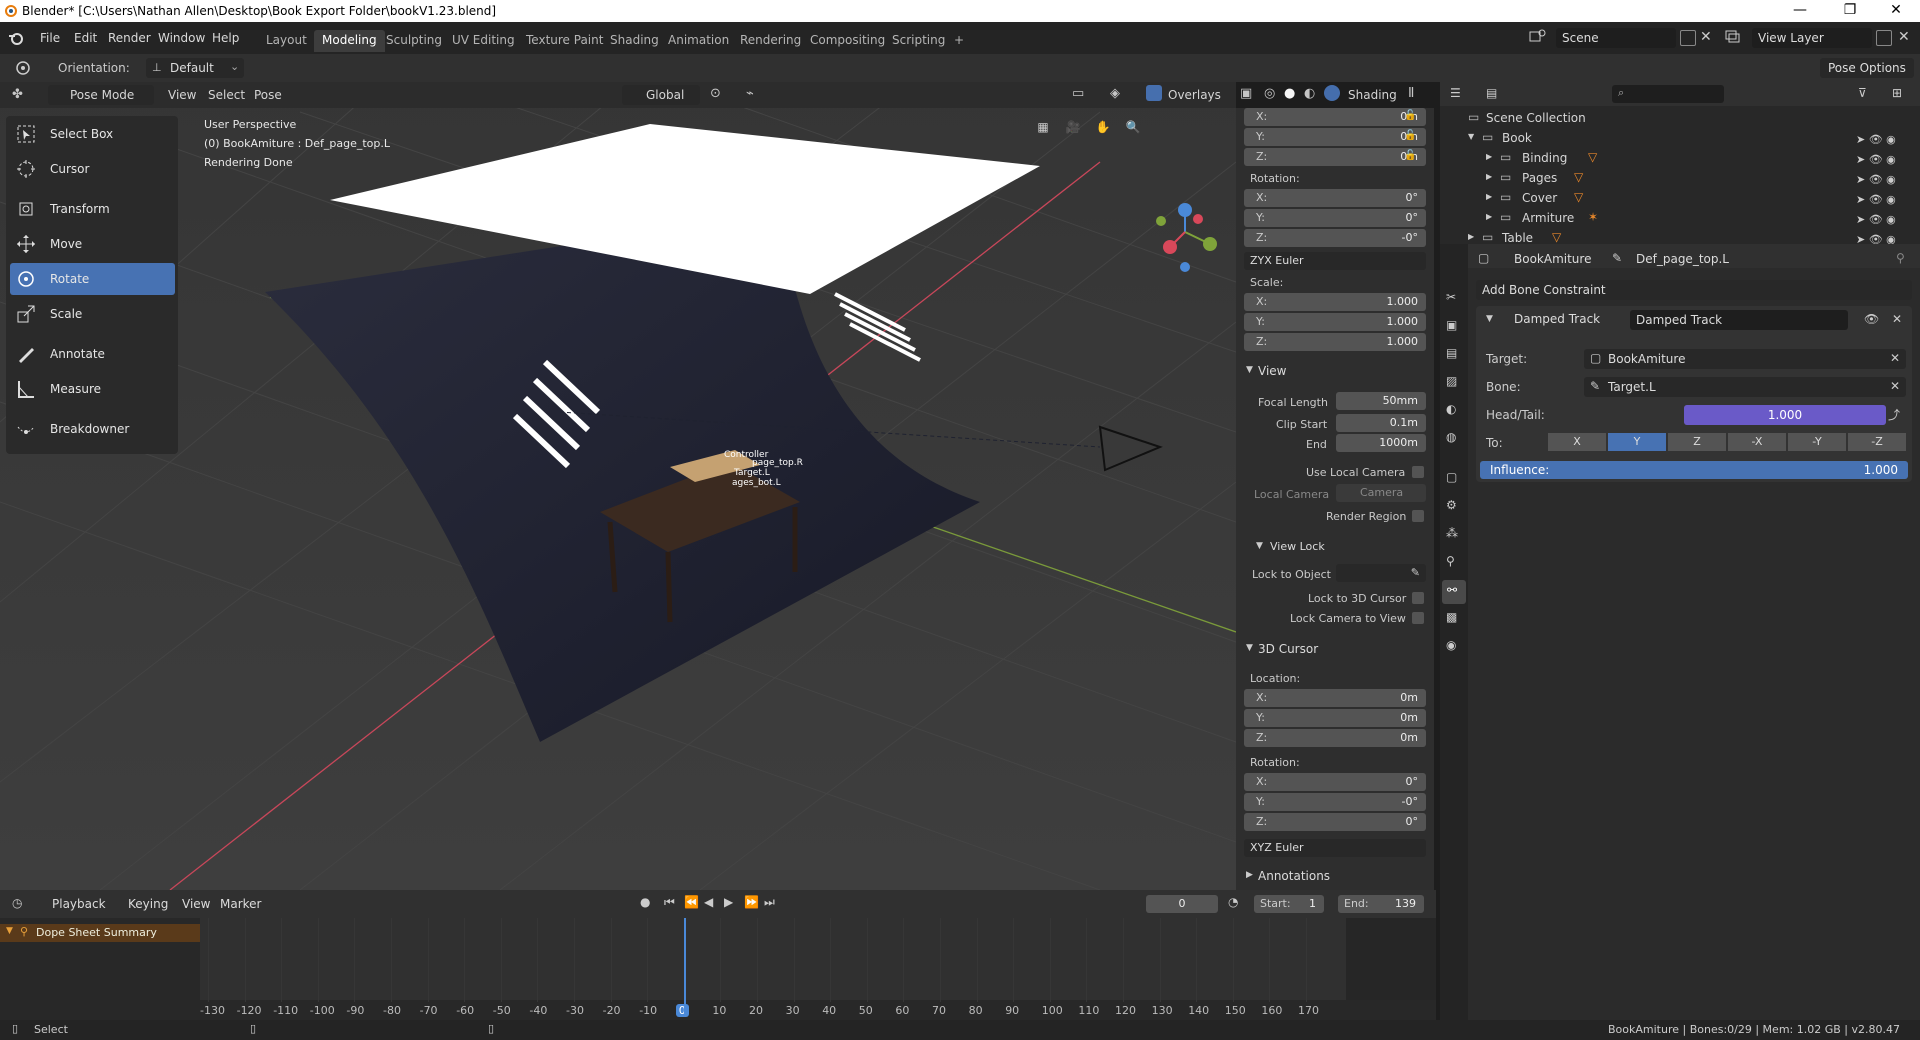  What do you see at coordinates (1115, 93) in the screenshot?
I see `gizmo-toggle-icon: ◈` at bounding box center [1115, 93].